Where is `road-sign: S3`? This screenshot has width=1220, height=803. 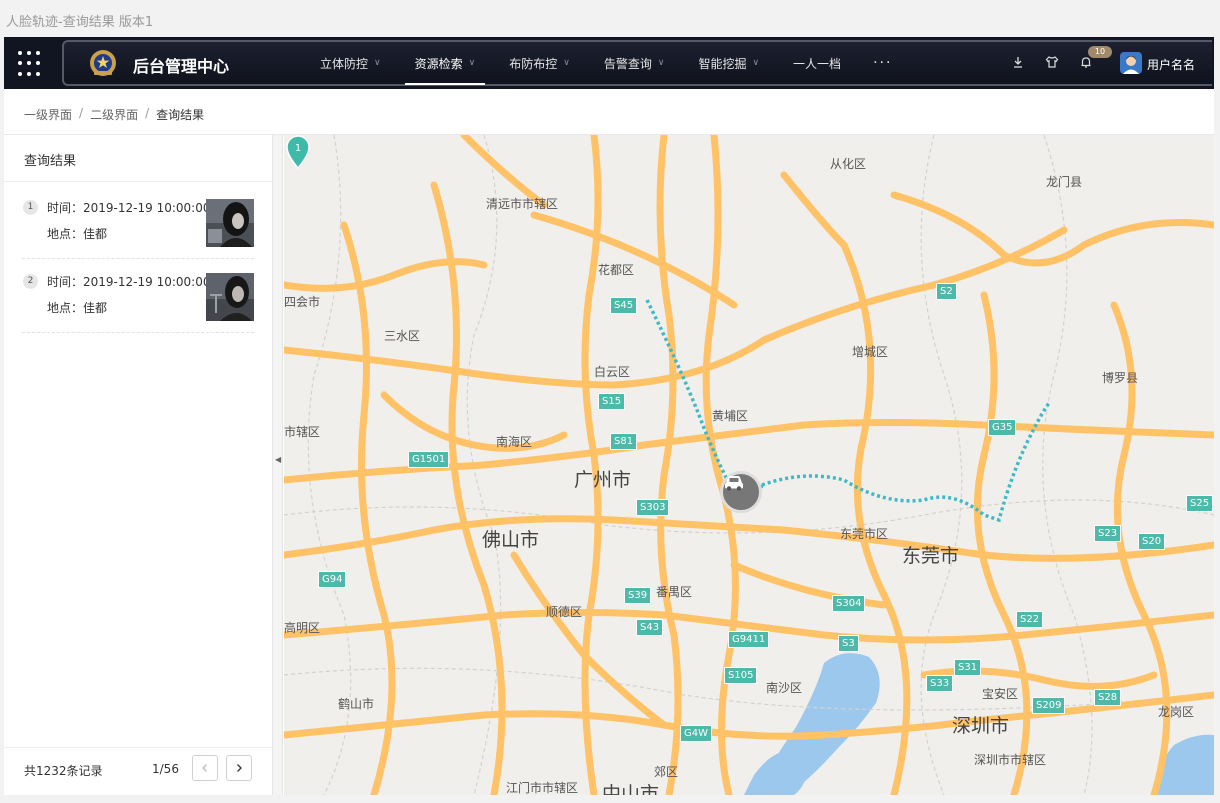 road-sign: S3 is located at coordinates (848, 643).